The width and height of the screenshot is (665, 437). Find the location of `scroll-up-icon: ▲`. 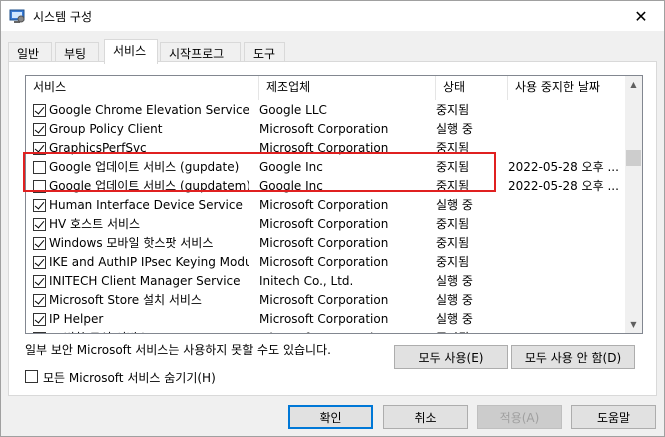

scroll-up-icon: ▲ is located at coordinates (633, 84).